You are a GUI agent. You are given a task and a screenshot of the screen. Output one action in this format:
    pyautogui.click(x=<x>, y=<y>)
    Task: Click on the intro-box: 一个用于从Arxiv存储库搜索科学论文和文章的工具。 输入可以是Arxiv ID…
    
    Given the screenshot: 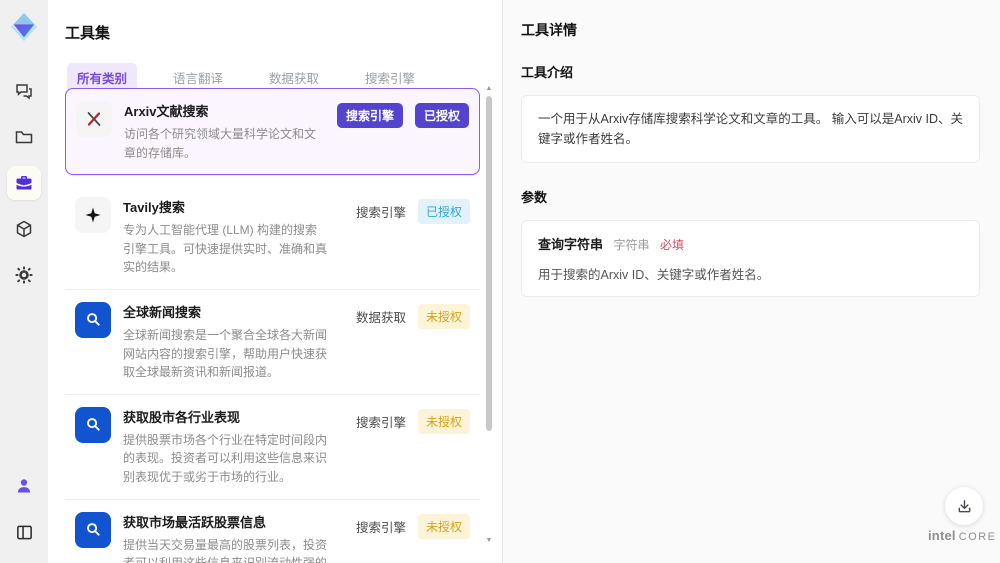 What is the action you would take?
    pyautogui.click(x=750, y=129)
    